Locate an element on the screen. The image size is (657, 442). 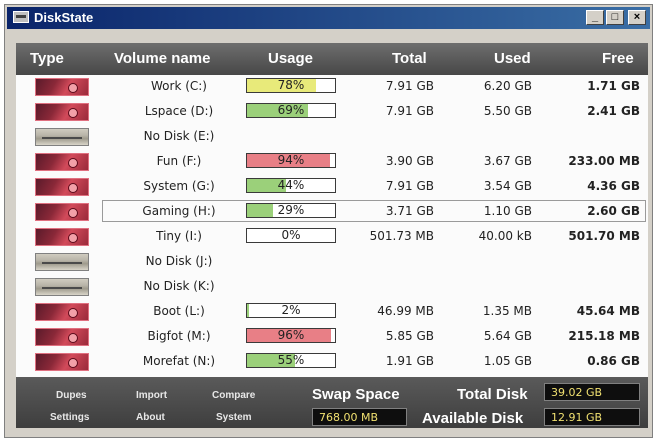
header-volume-name: Volume name is located at coordinates (162, 58).